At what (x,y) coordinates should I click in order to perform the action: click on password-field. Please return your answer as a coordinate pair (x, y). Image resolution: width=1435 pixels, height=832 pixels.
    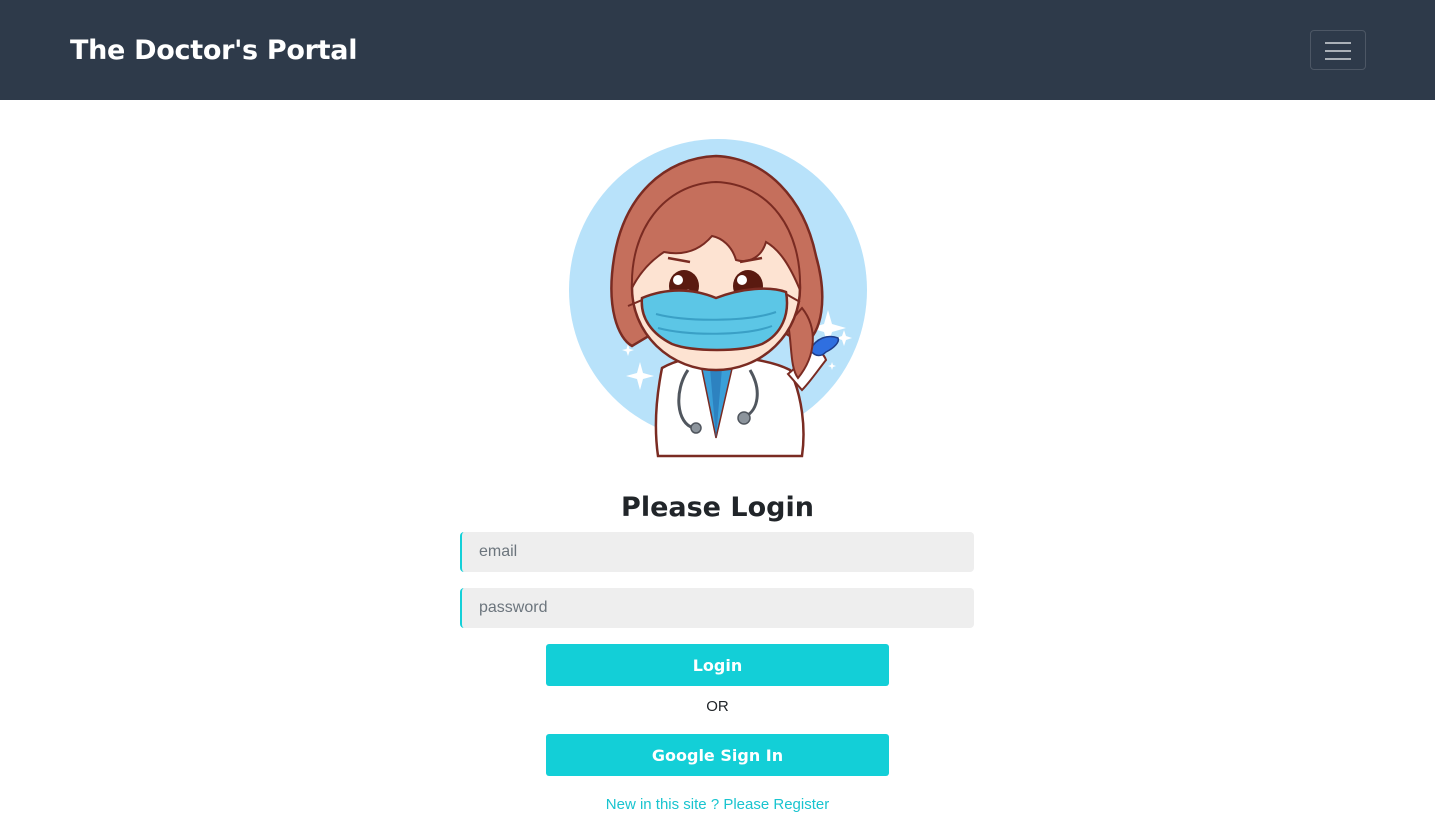
    Looking at the image, I should click on (717, 608).